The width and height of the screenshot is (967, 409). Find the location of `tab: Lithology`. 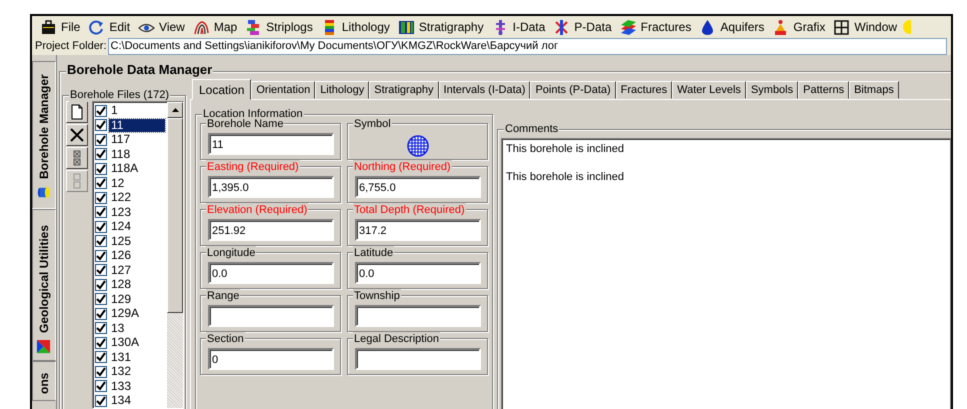

tab: Lithology is located at coordinates (342, 90).